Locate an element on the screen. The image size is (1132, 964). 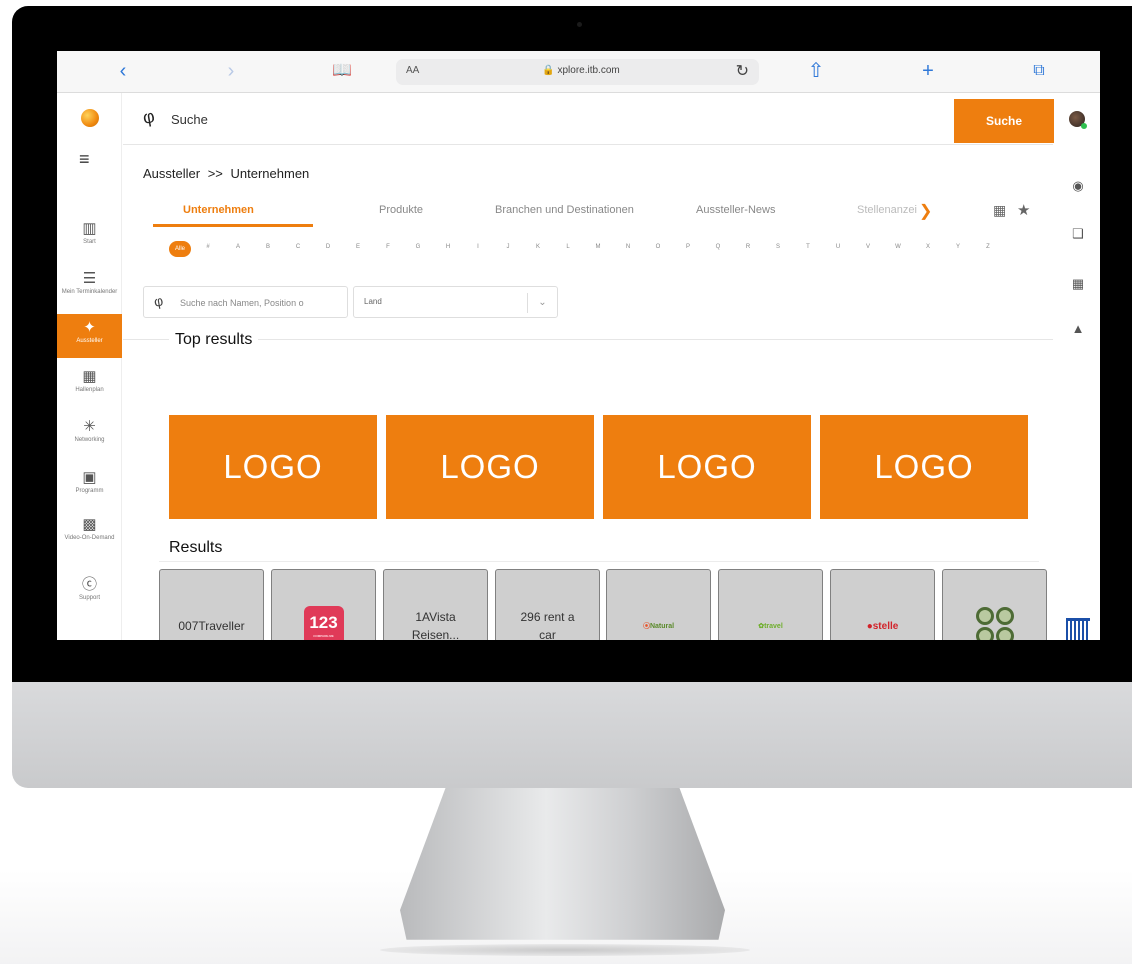
alphabet-letter: E is located at coordinates (358, 247).